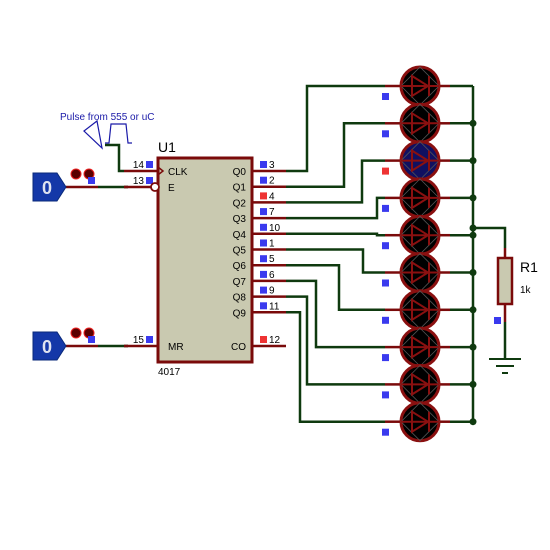 The height and width of the screenshot is (550, 550). I want to click on pin-number-co: 12, so click(275, 340).